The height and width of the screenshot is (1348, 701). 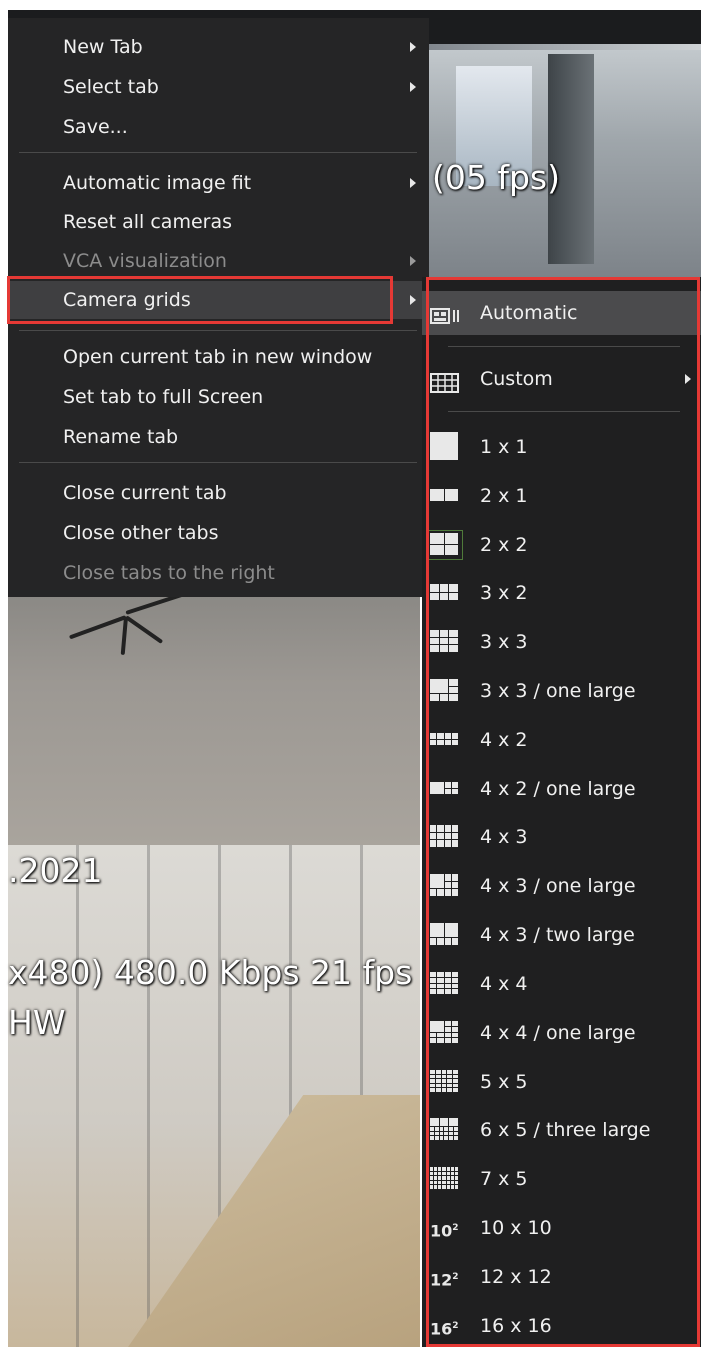 I want to click on menu-item-label: Close other tabs, so click(x=141, y=533).